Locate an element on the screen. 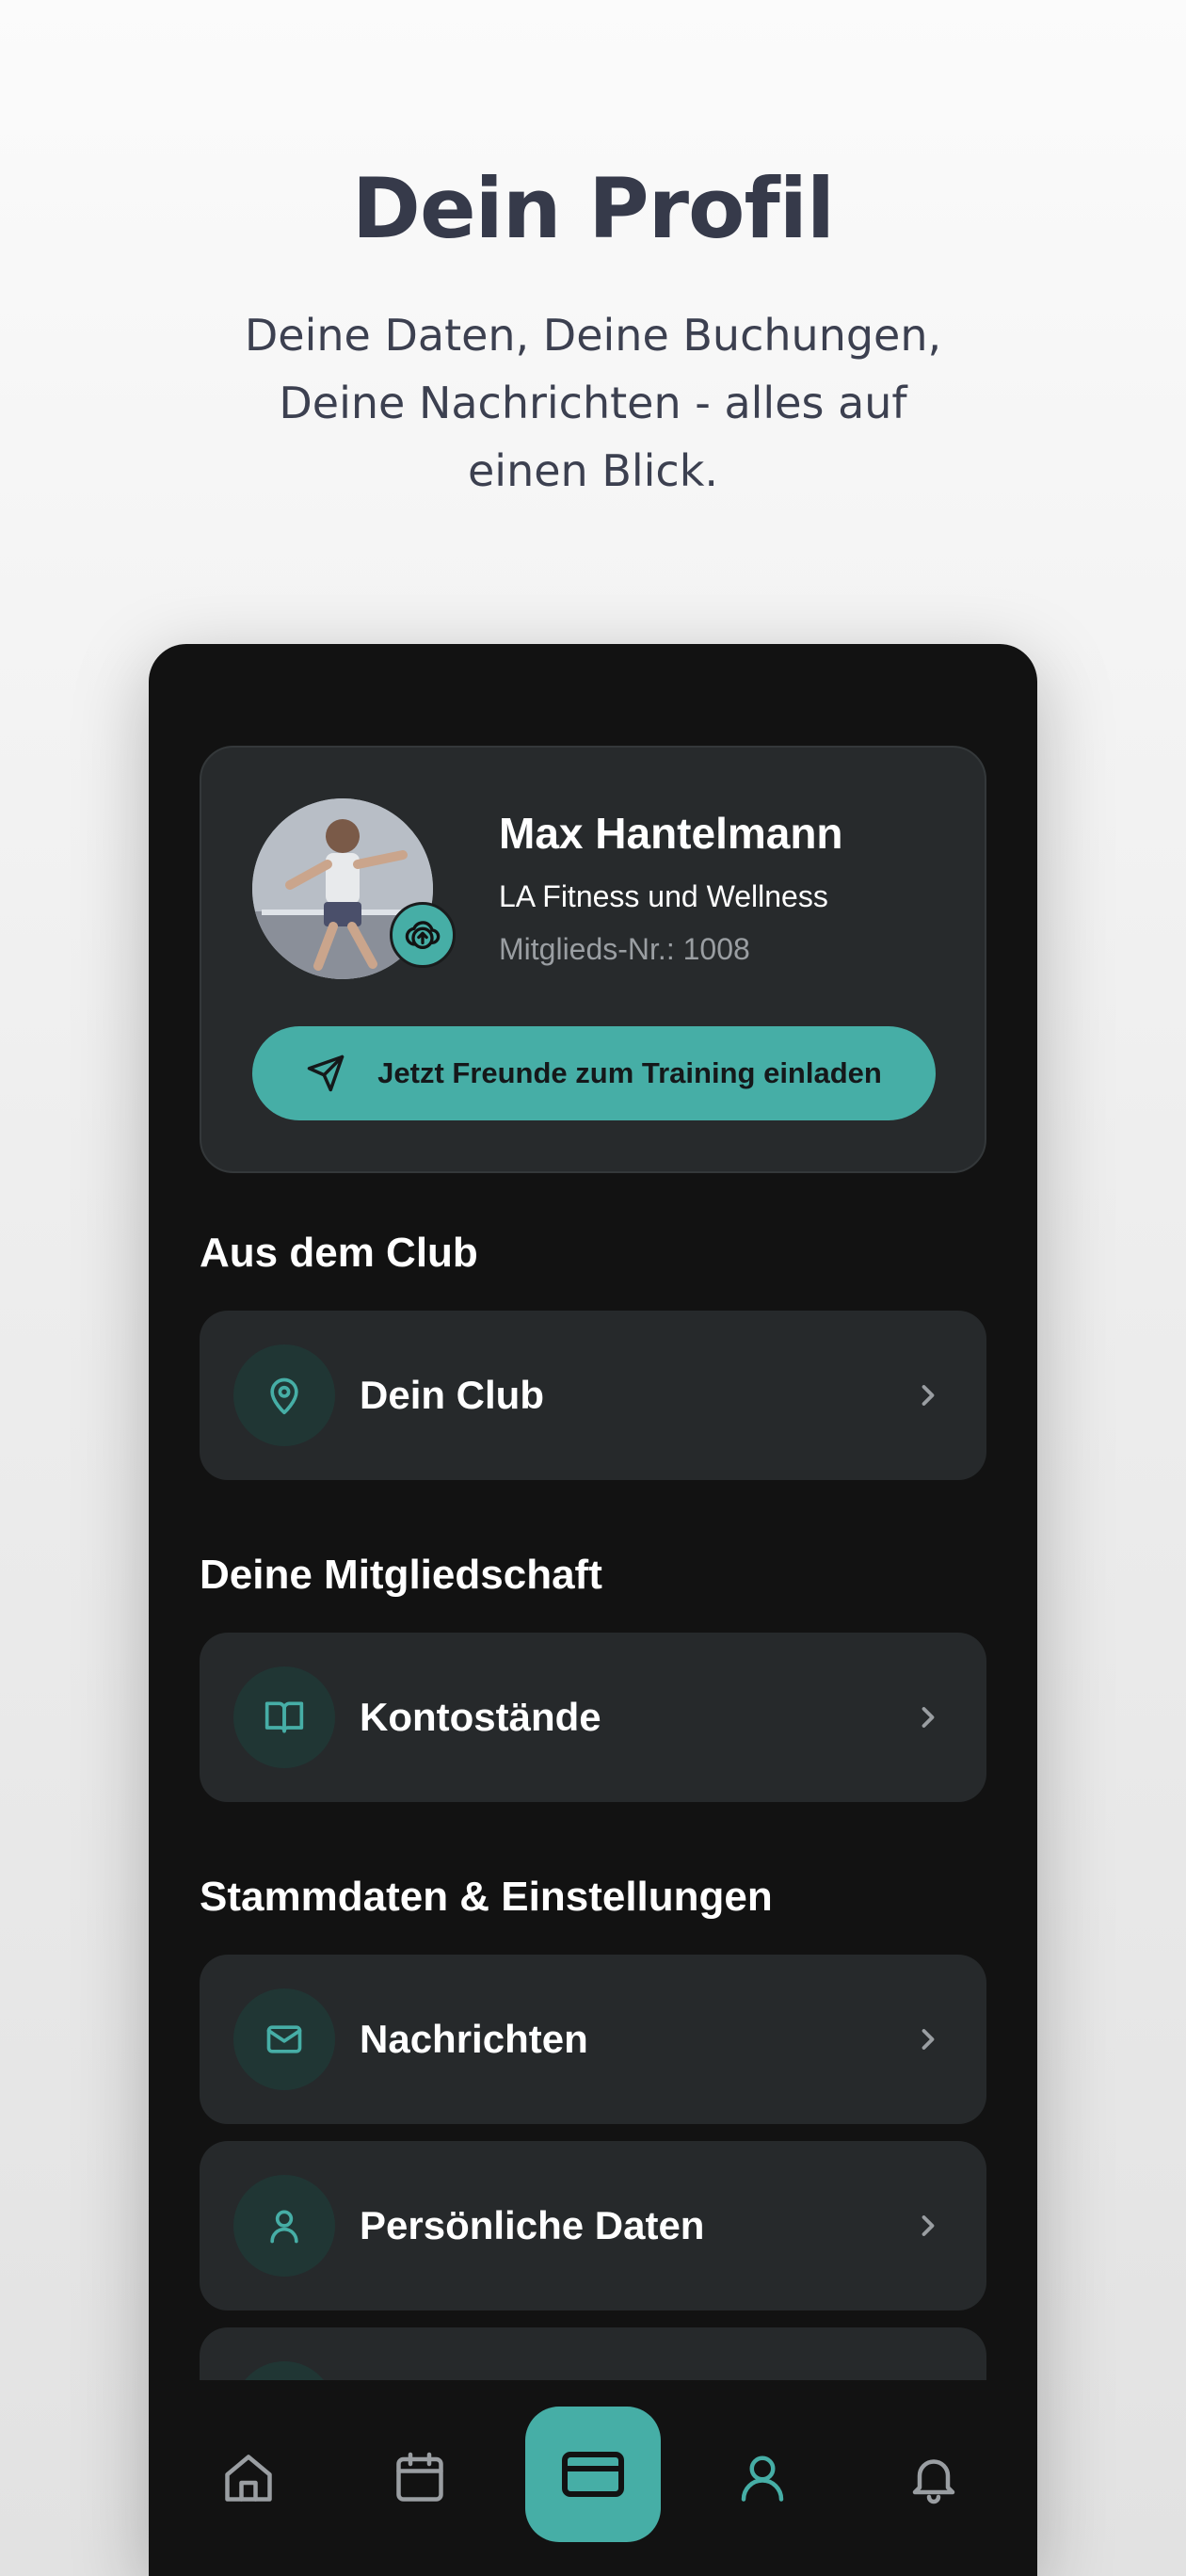 The image size is (1186, 2576). profile-name: Max Hantelmann is located at coordinates (671, 833).